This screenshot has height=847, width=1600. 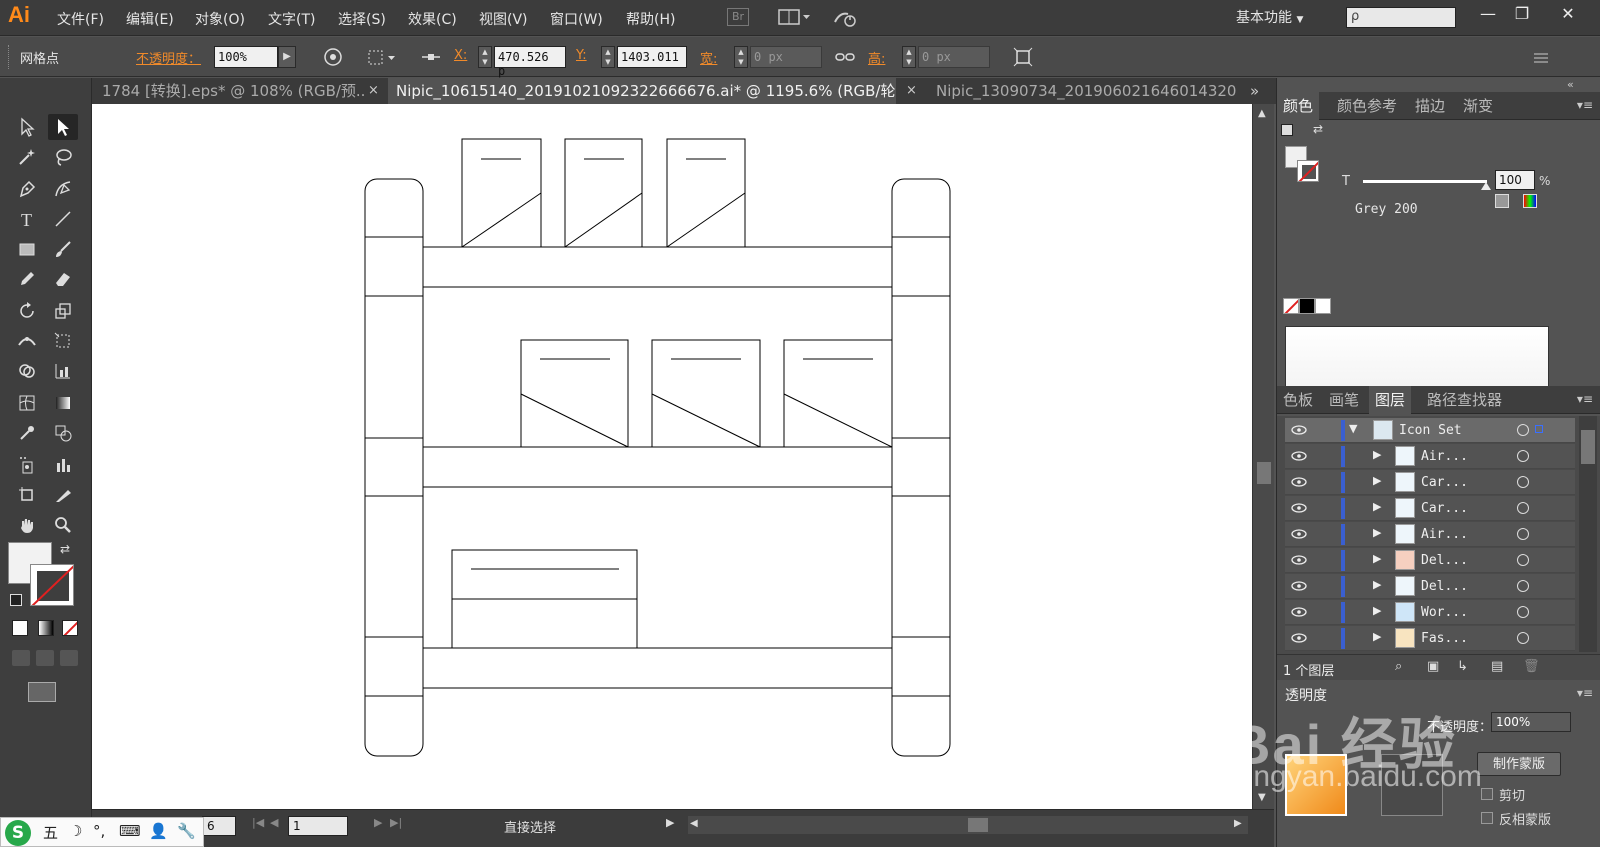 I want to click on artboard-number-field: 1, so click(x=318, y=826).